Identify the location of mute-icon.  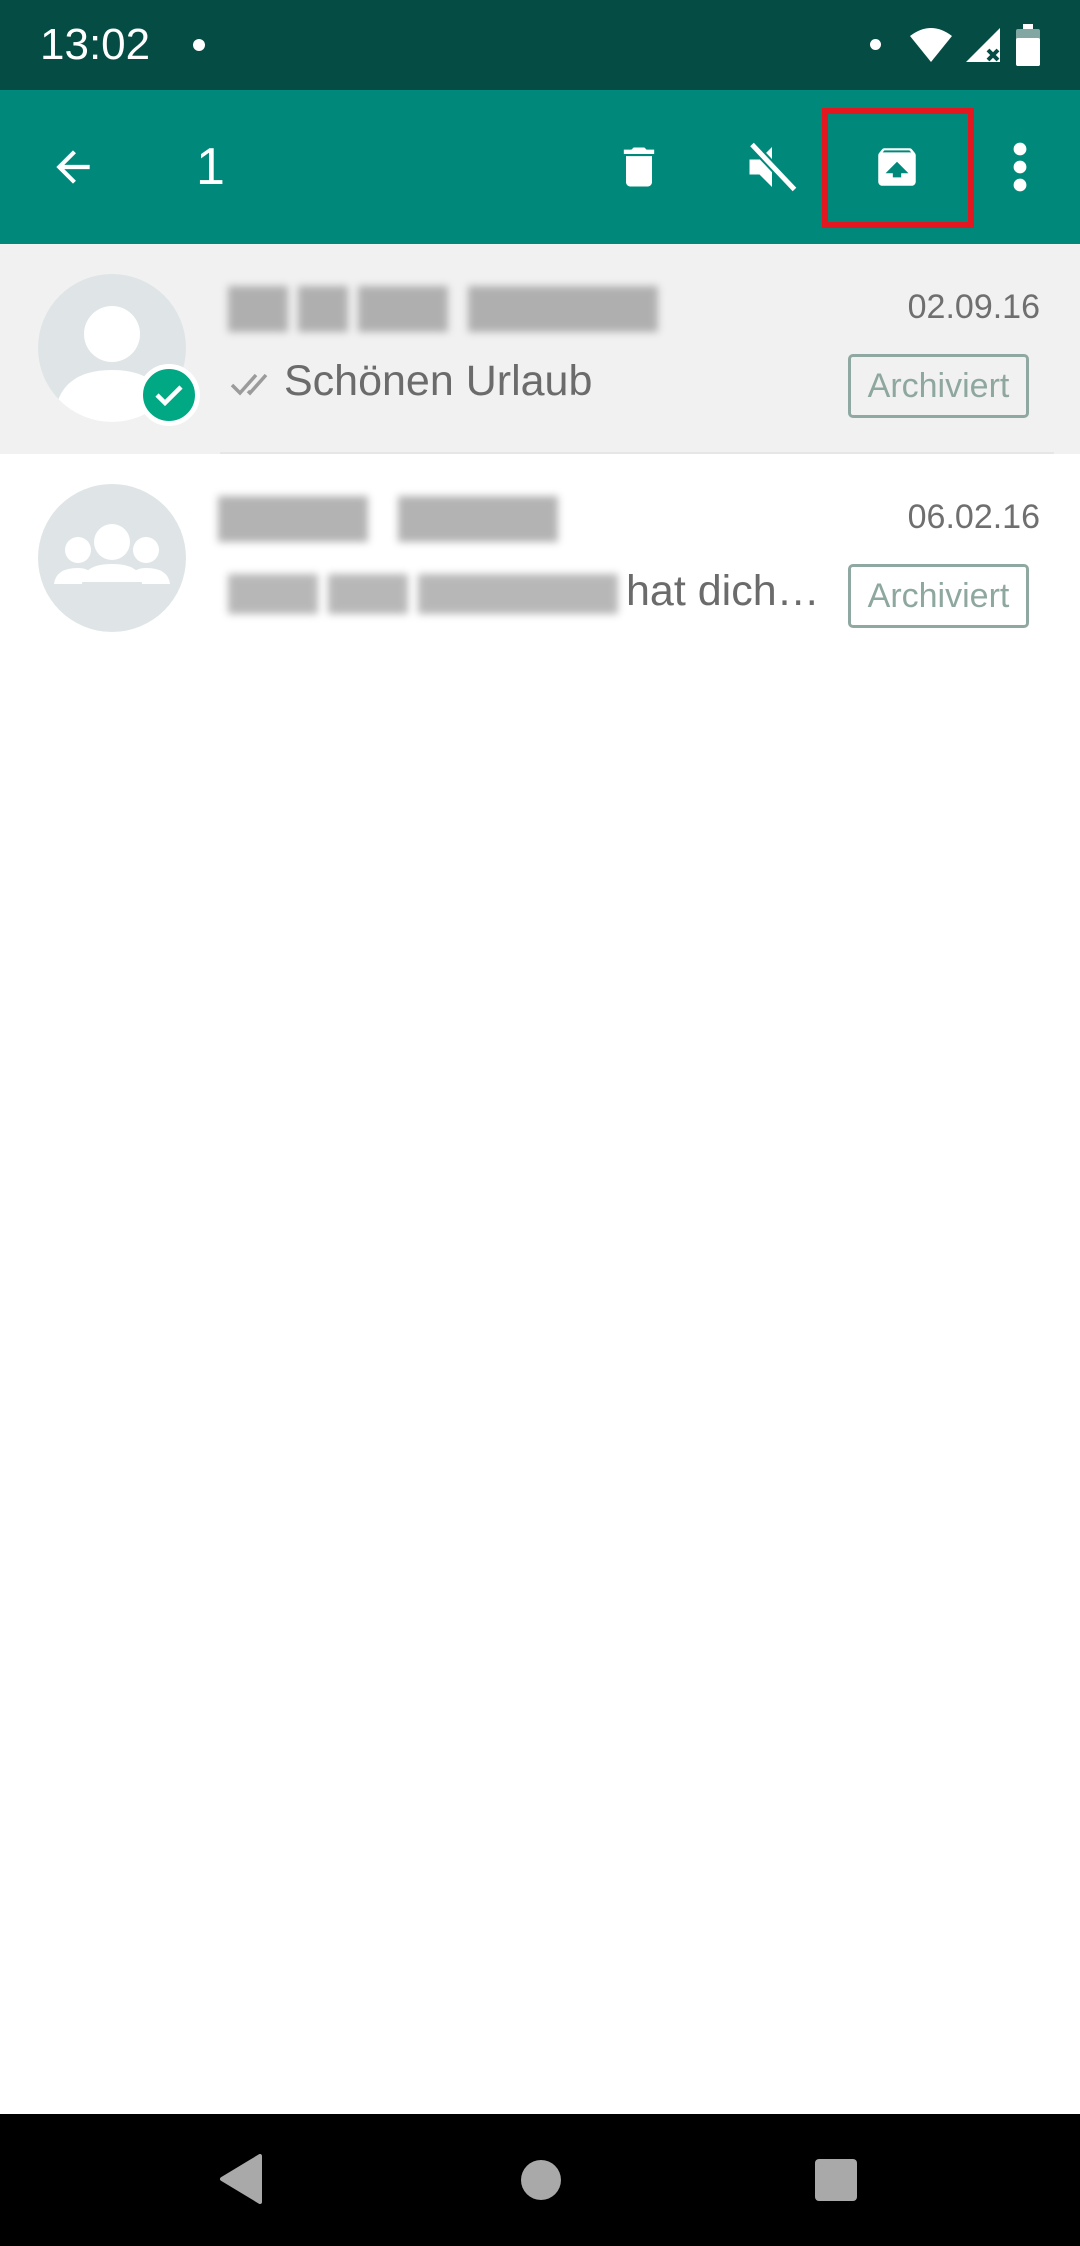
(773, 167).